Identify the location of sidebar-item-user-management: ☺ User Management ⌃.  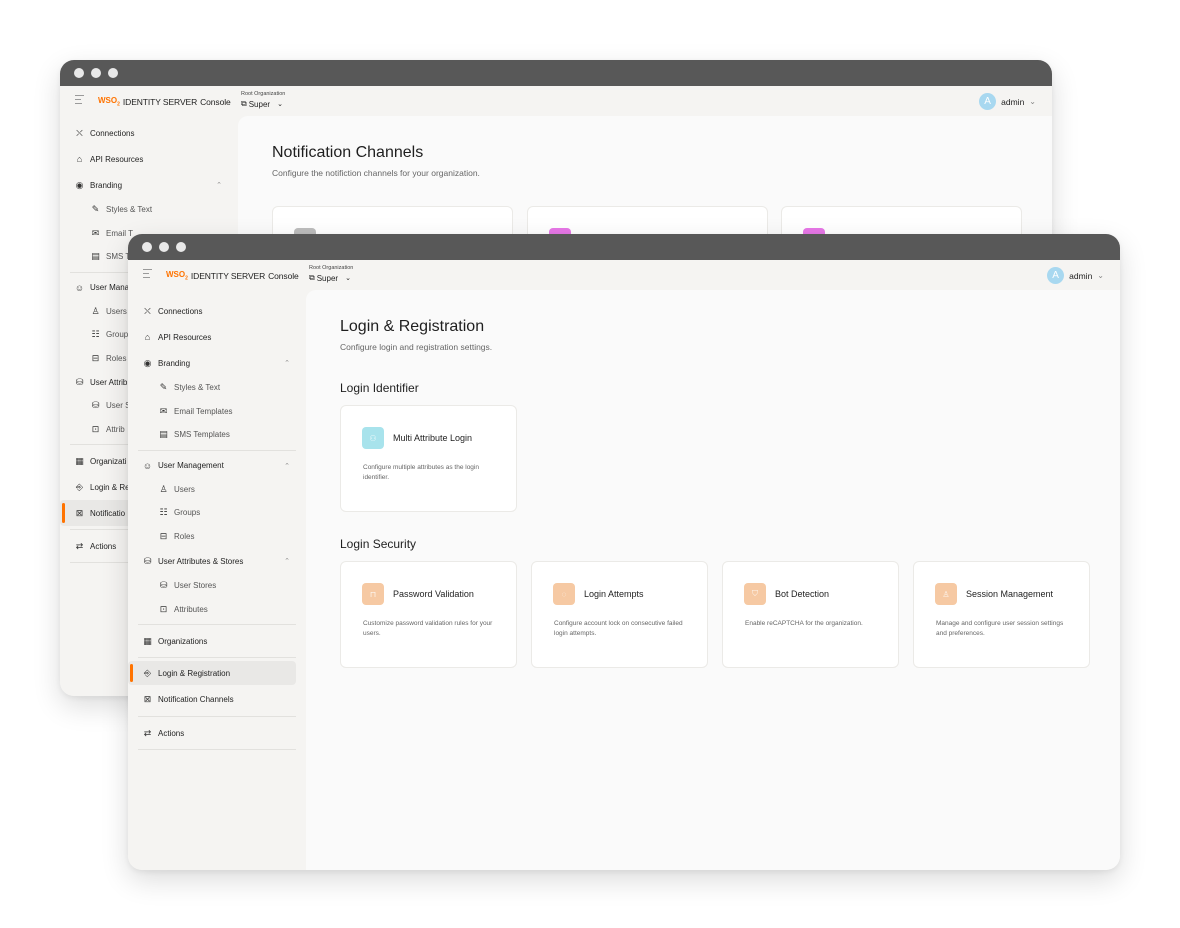
(217, 466).